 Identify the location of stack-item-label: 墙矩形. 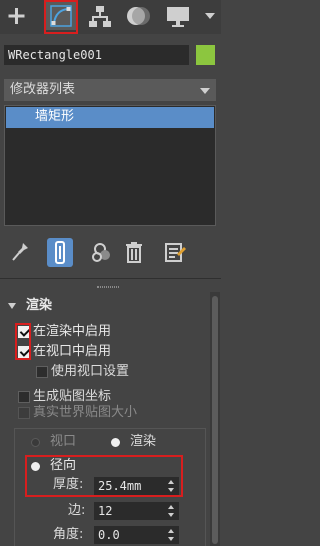
(55, 116).